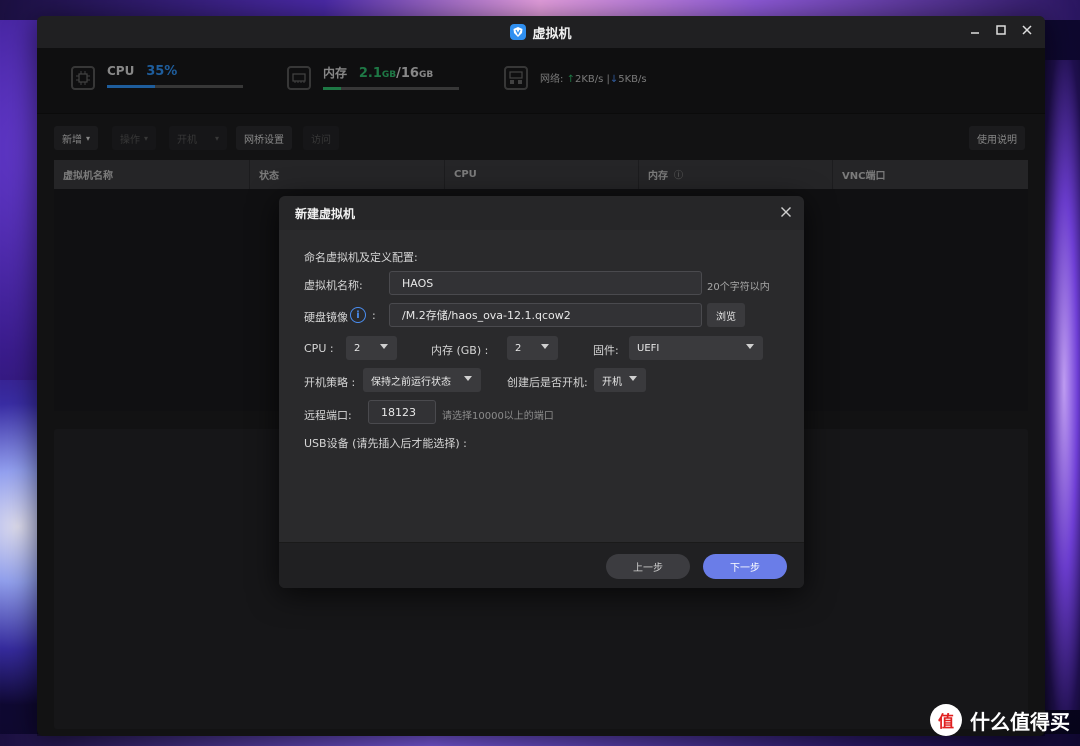 The width and height of the screenshot is (1080, 746). I want to click on remote-port-hint: 请选择10000以上的端口, so click(498, 416).